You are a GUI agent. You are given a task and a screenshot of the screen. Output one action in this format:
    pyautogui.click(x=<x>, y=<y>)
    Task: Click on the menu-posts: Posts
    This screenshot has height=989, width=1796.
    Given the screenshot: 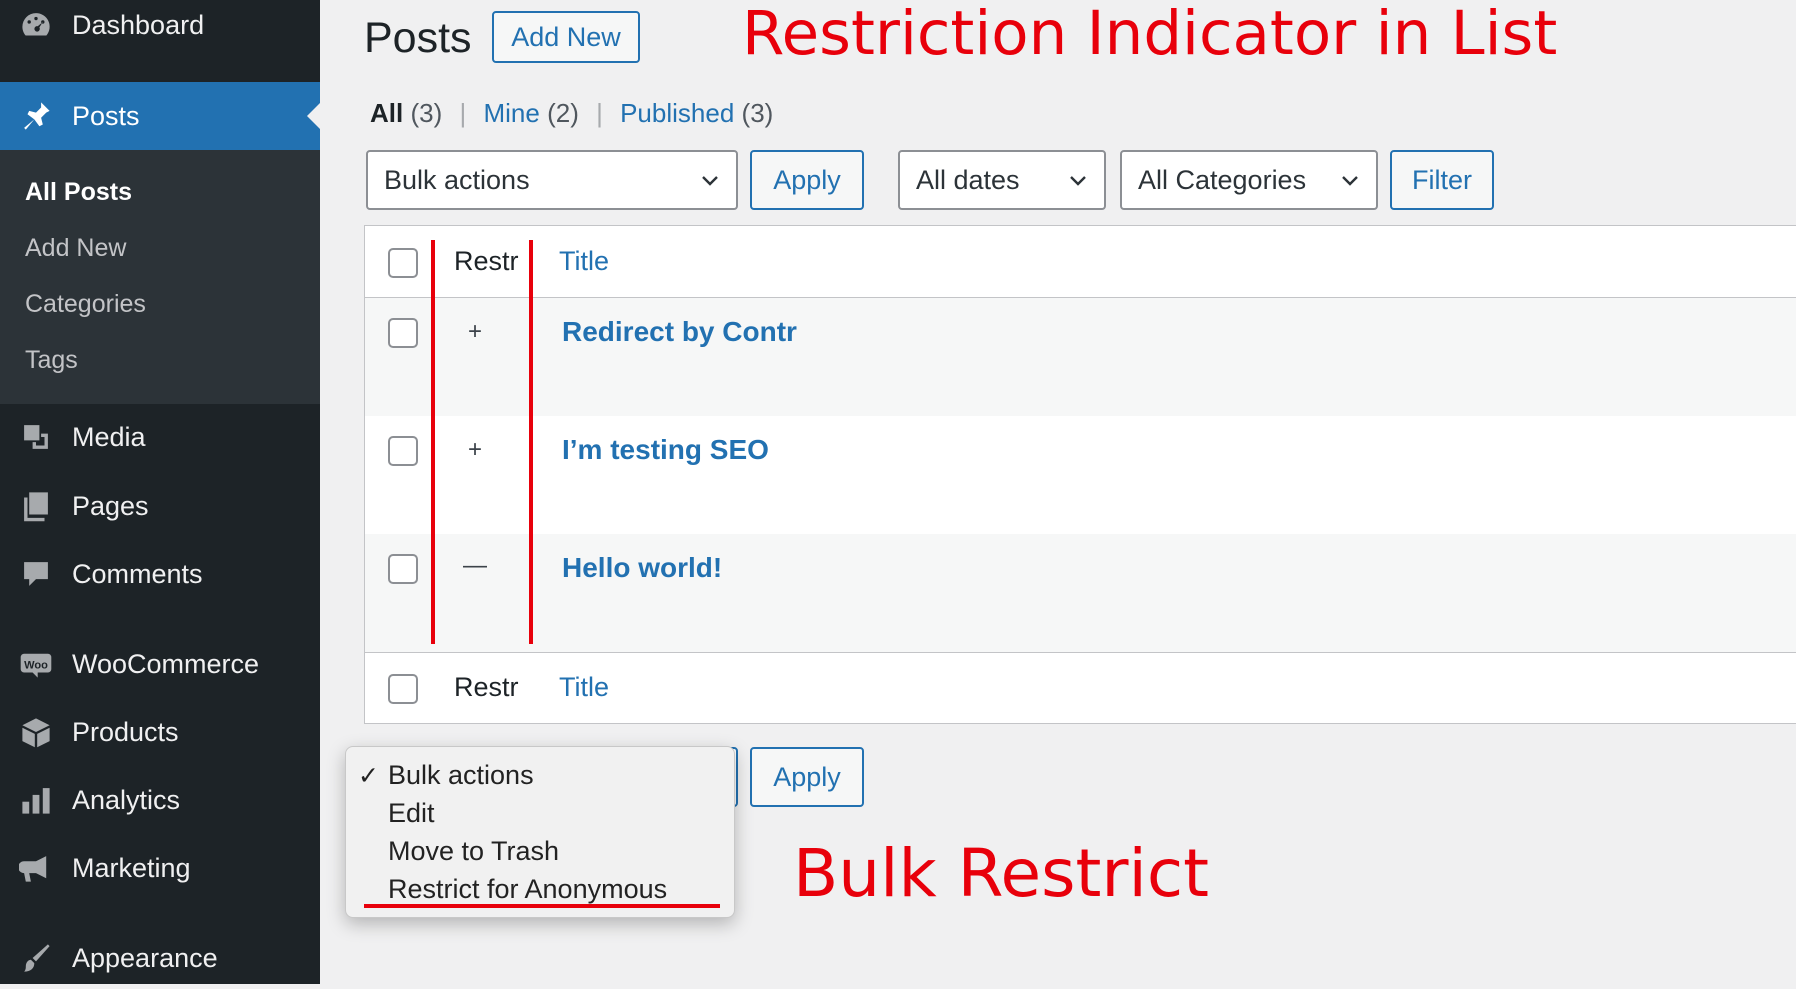 What is the action you would take?
    pyautogui.click(x=160, y=116)
    